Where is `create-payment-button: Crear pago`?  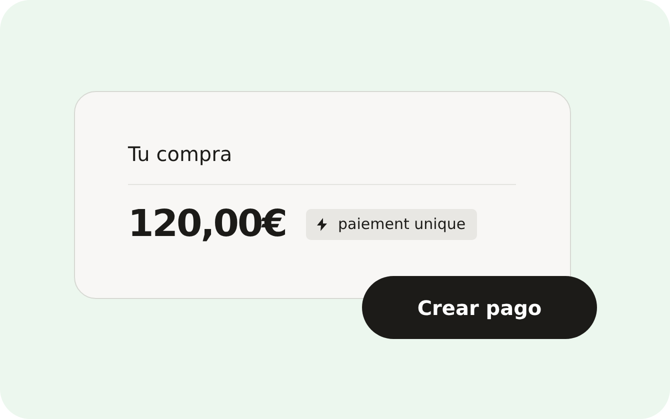 create-payment-button: Crear pago is located at coordinates (479, 307).